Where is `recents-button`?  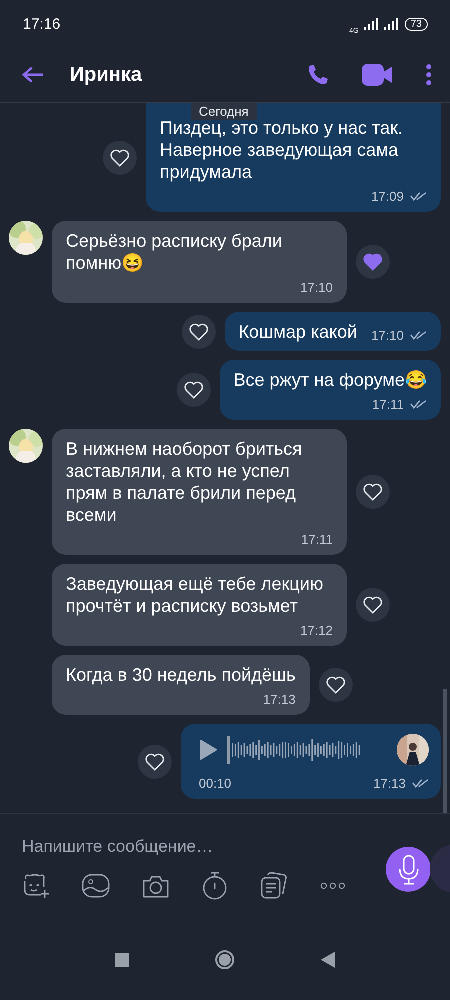
recents-button is located at coordinates (122, 959).